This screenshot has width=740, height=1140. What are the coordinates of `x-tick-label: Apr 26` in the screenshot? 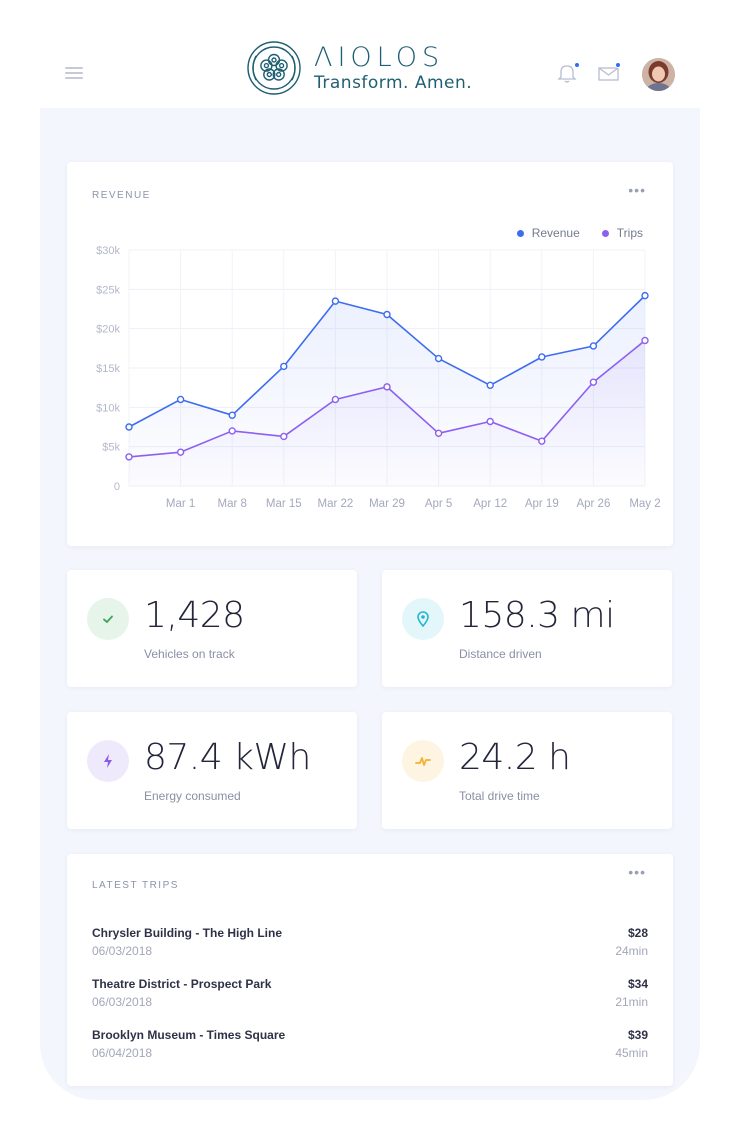 It's located at (593, 504).